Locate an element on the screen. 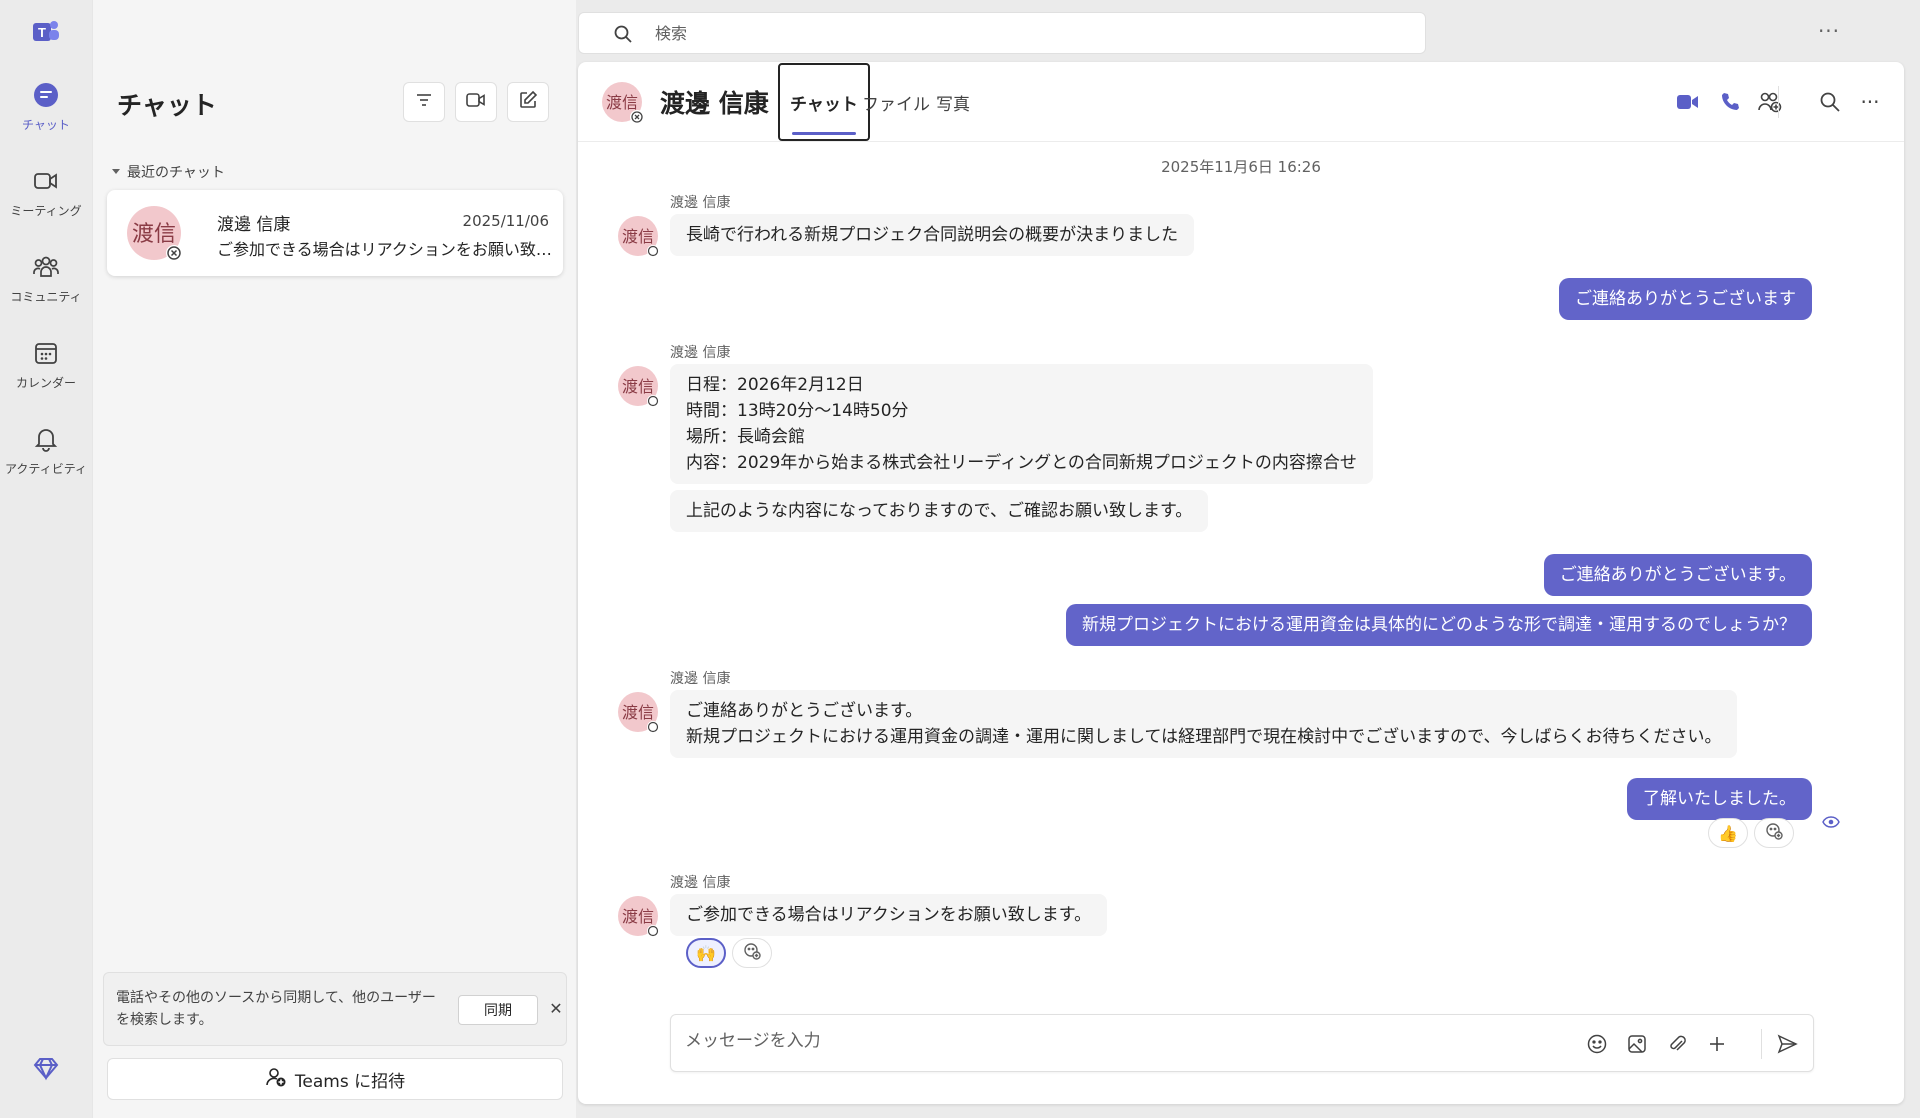 The width and height of the screenshot is (1920, 1118). plus-icon is located at coordinates (1717, 1044).